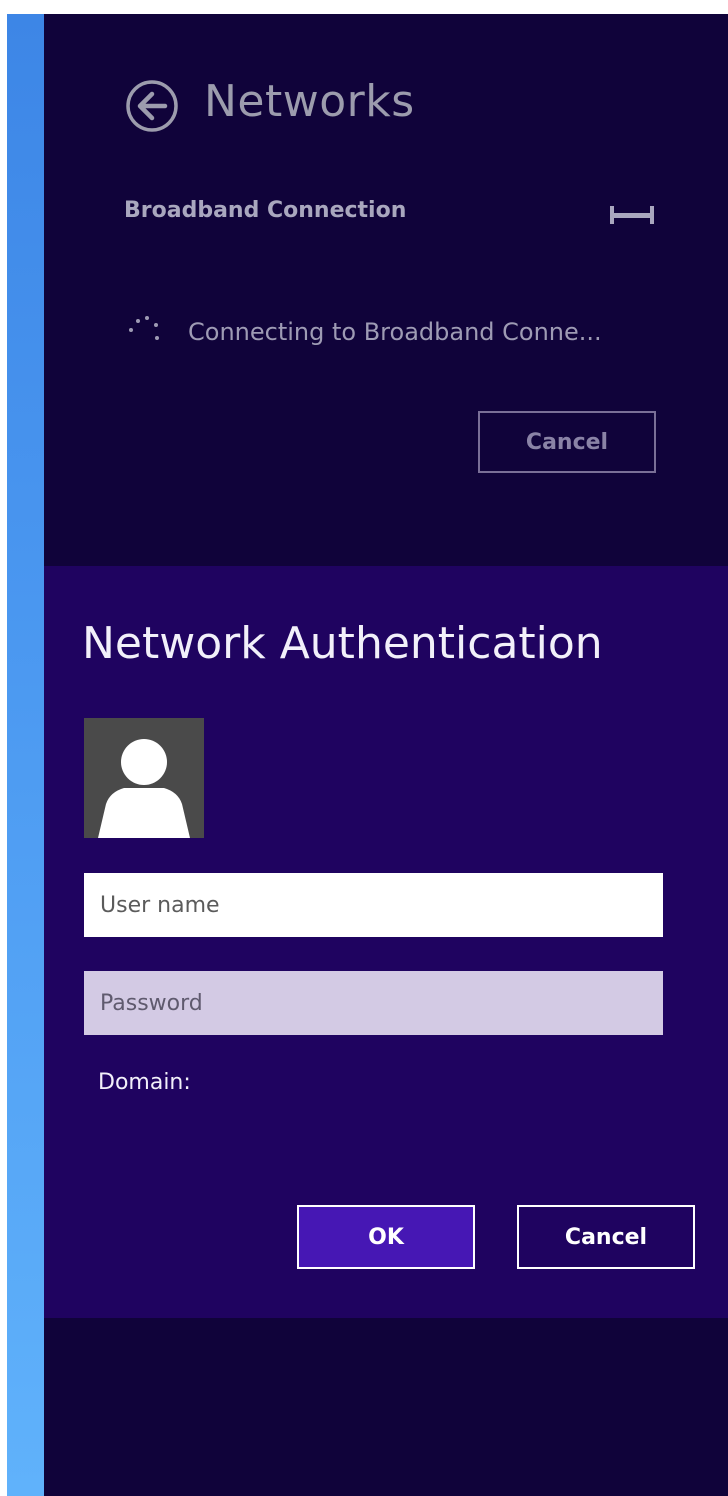  Describe the element at coordinates (25, 755) in the screenshot. I see `accent-edge-bar` at that location.